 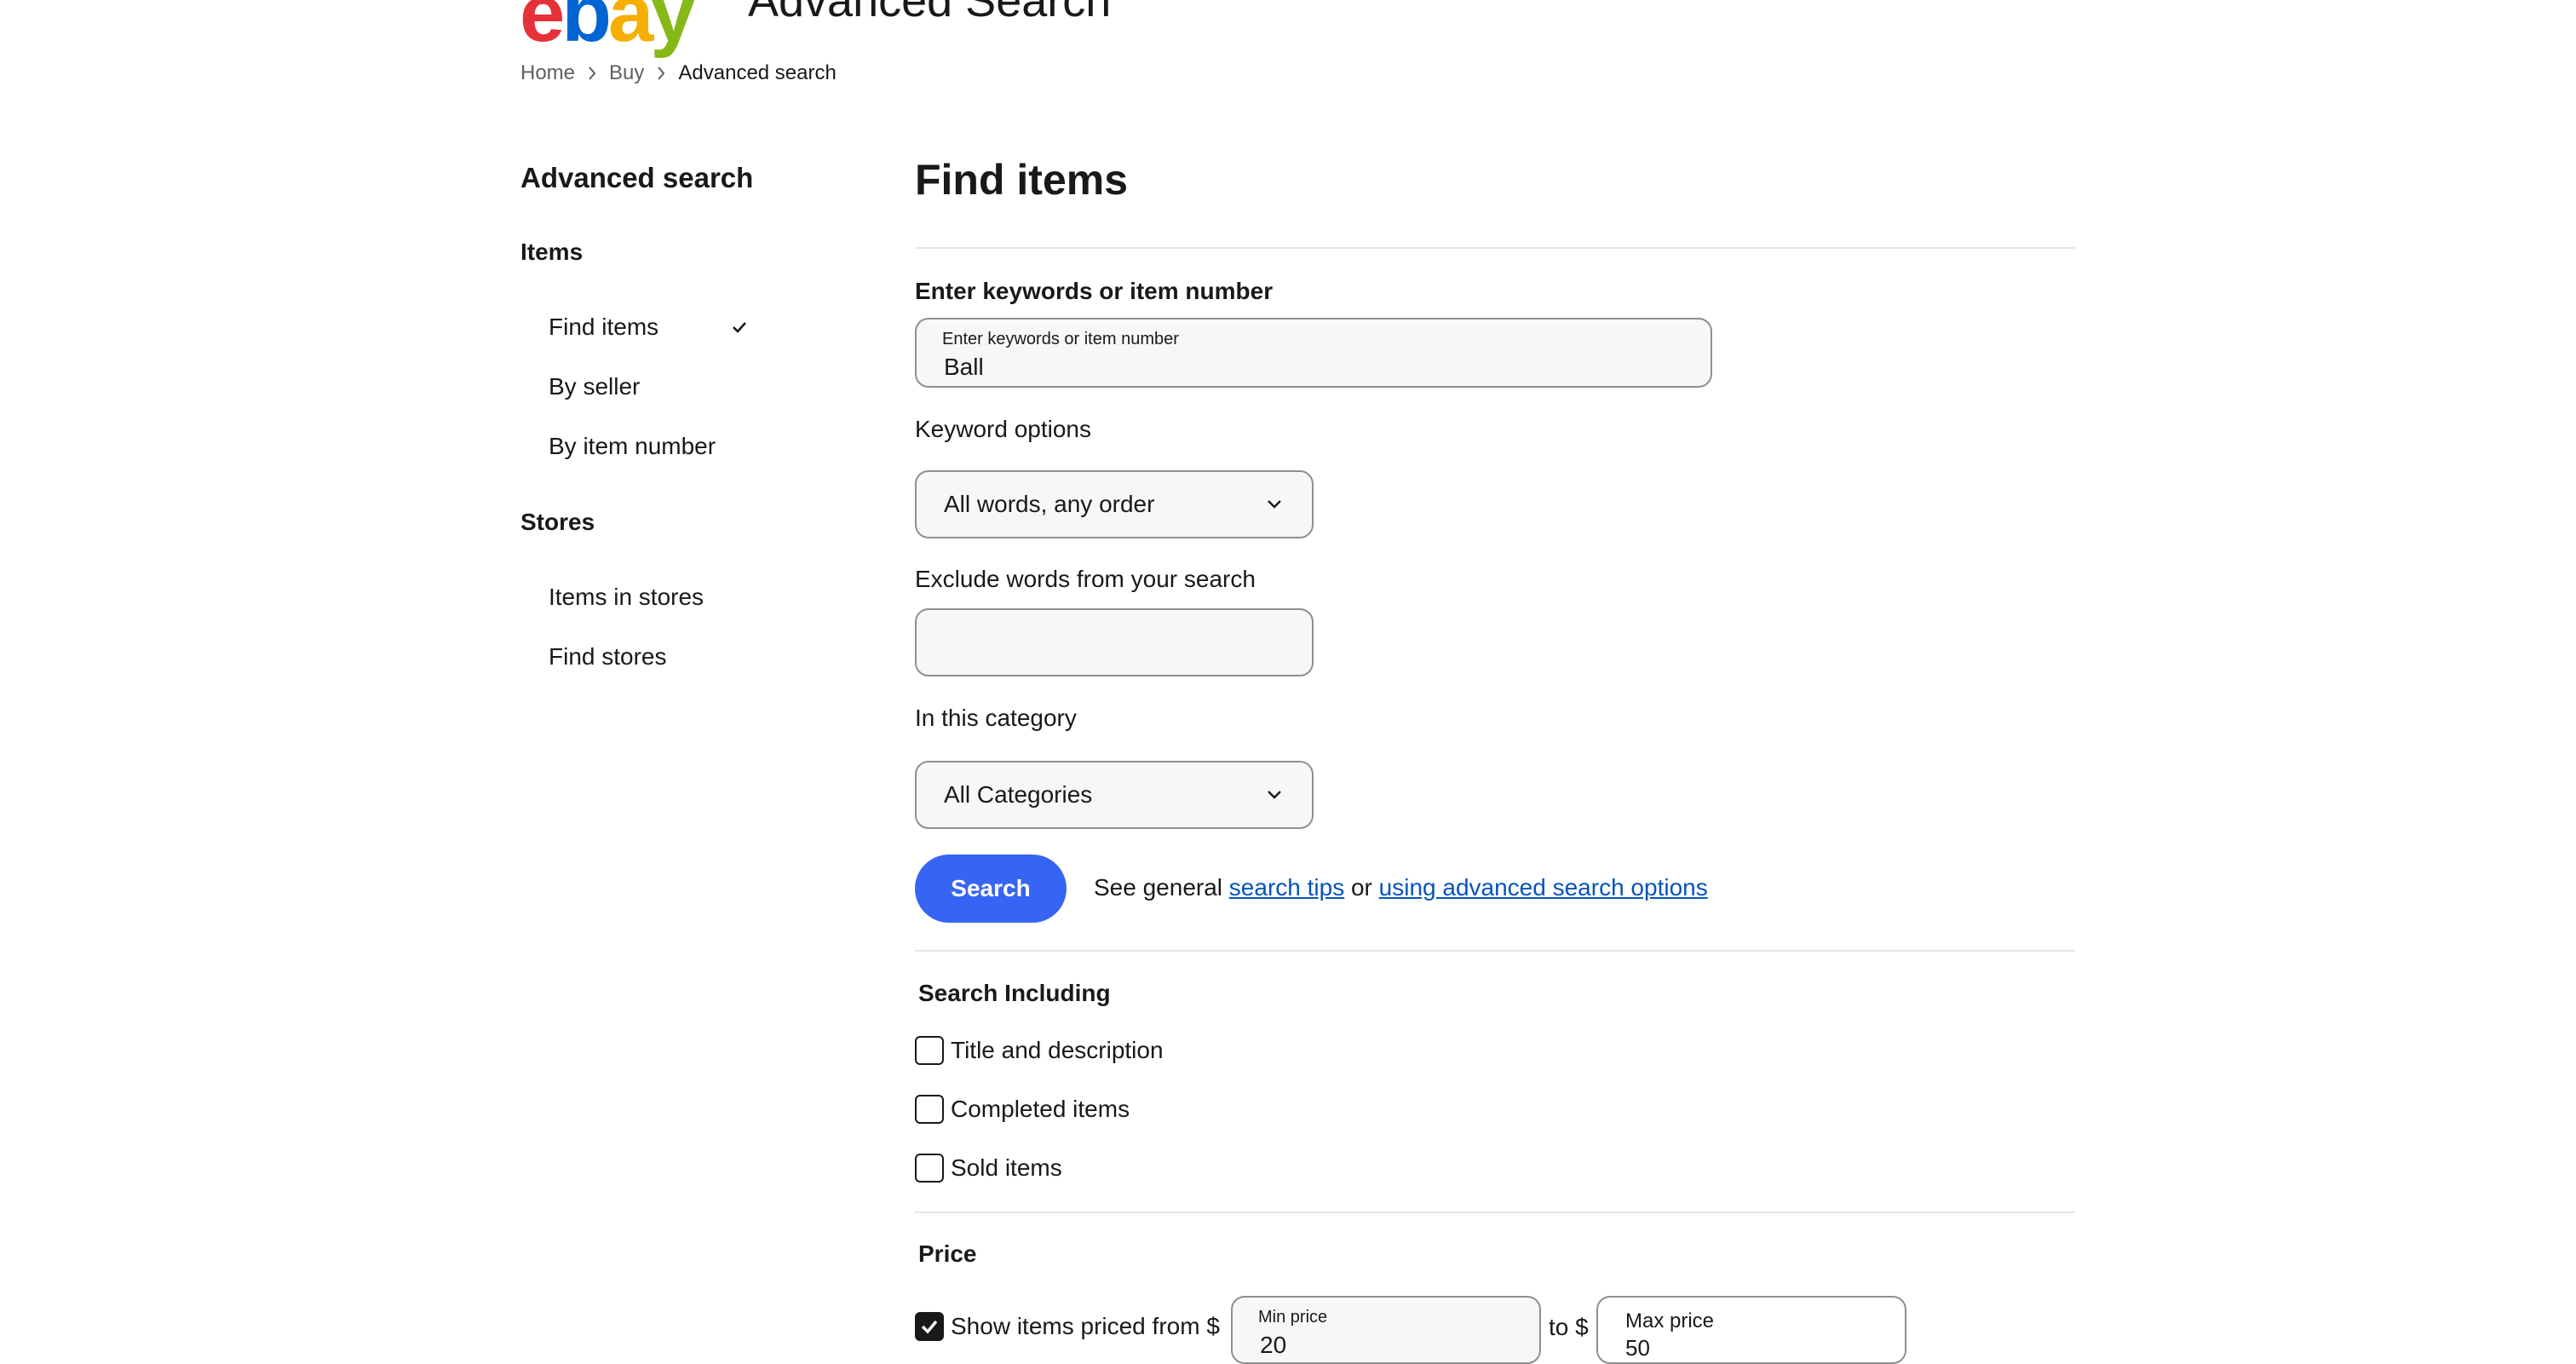 I want to click on keywords-value: Ball, so click(x=964, y=367).